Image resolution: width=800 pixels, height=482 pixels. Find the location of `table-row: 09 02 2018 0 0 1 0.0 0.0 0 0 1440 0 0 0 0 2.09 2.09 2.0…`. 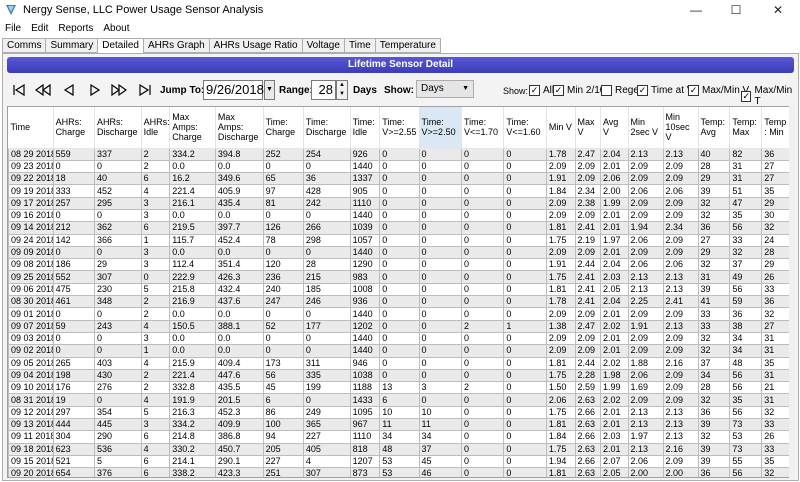

table-row: 09 02 2018 0 0 1 0.0 0.0 0 0 1440 0 0 0 0 2.09 2.09 2.0… is located at coordinates (398, 351).